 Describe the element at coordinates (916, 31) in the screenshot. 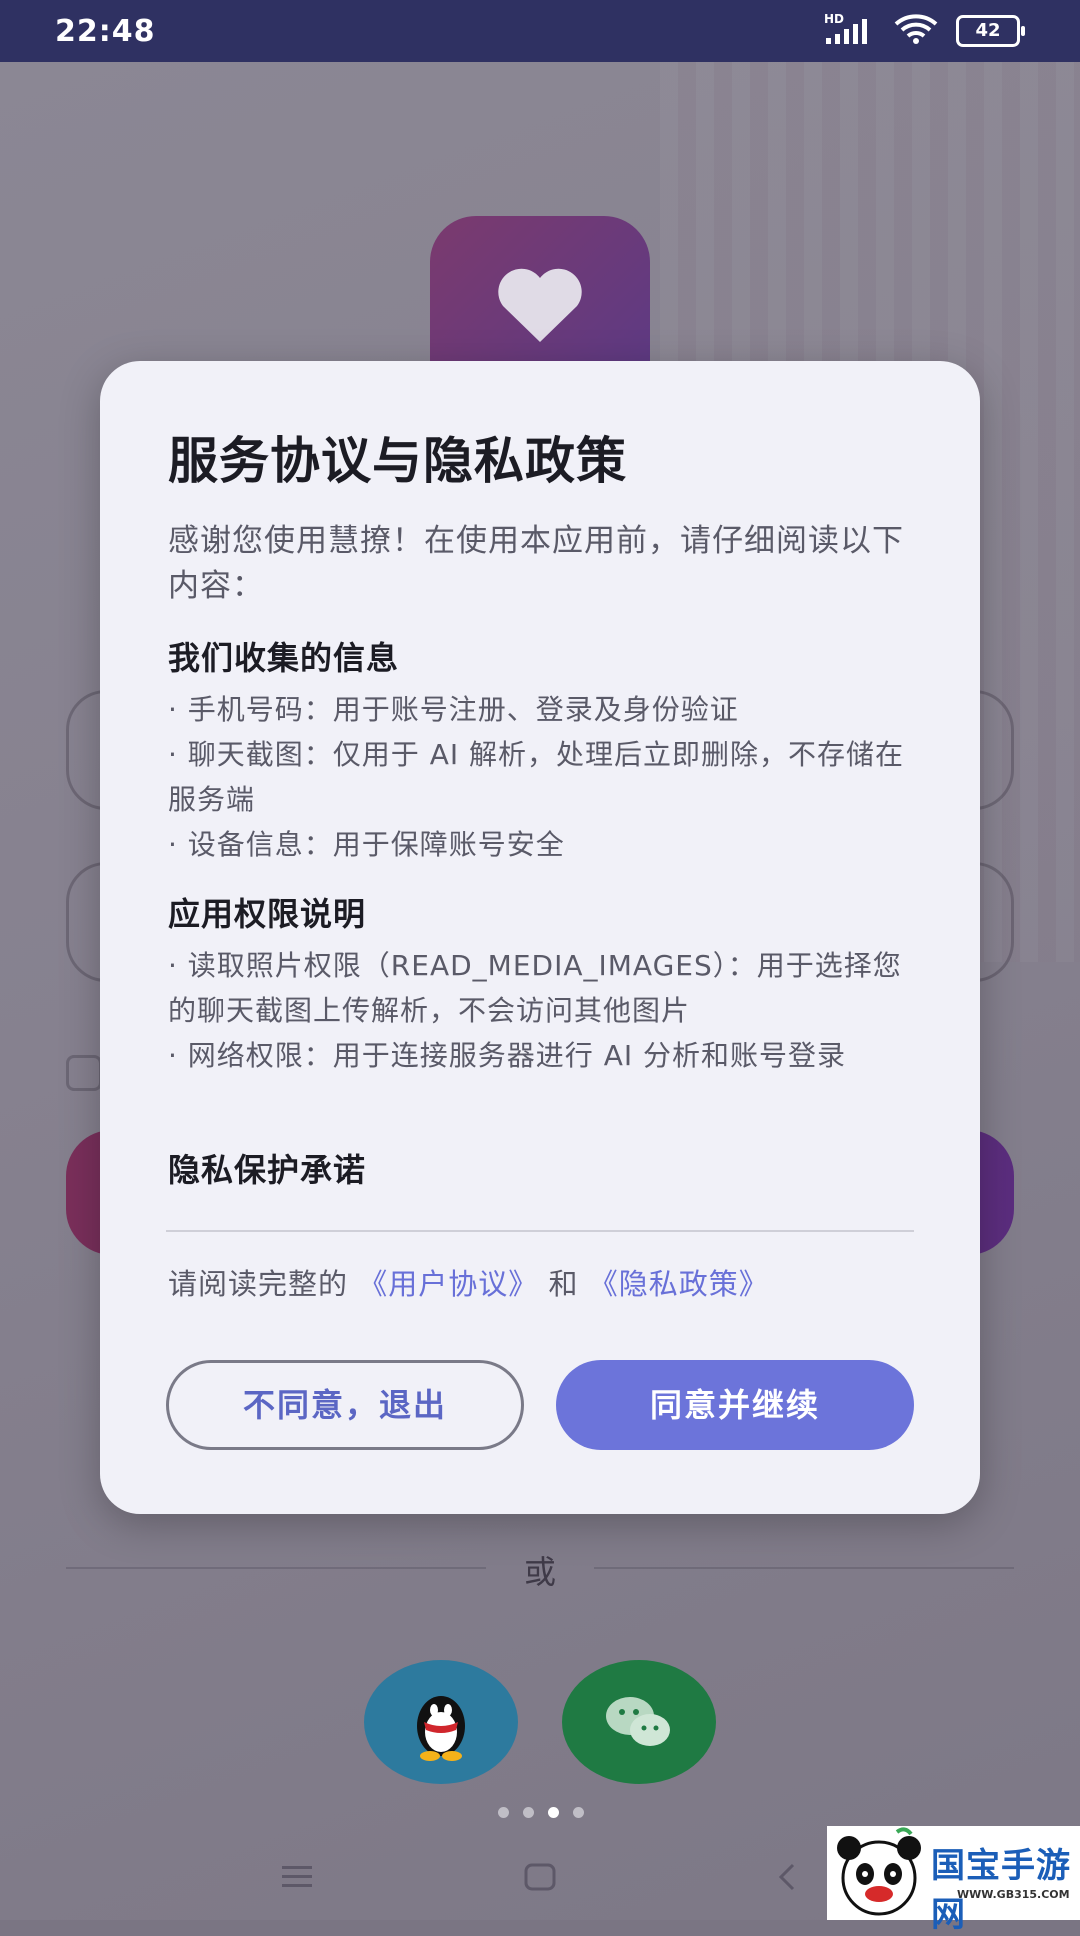

I see `wifi-icon` at that location.